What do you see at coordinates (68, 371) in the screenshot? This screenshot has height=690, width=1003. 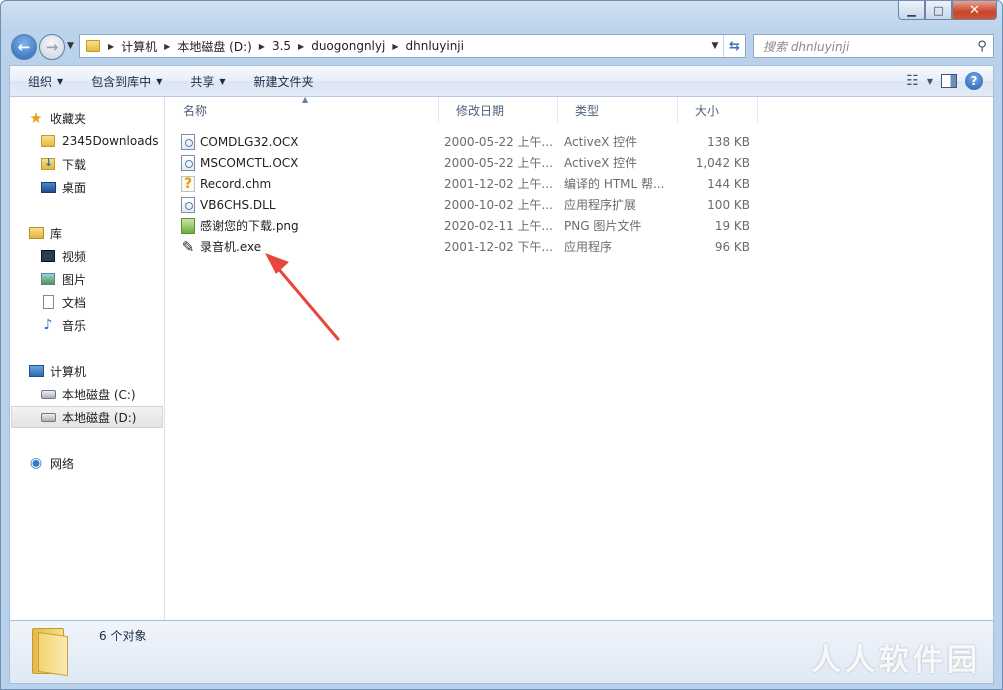 I see `sidebar-label: 计算机` at bounding box center [68, 371].